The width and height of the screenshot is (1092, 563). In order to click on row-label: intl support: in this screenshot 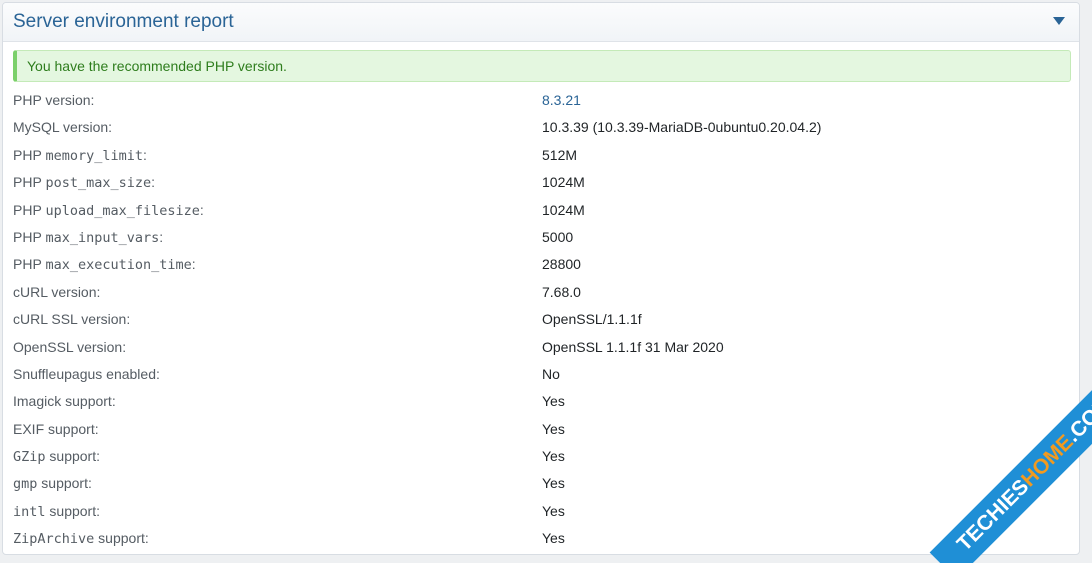, I will do `click(56, 511)`.